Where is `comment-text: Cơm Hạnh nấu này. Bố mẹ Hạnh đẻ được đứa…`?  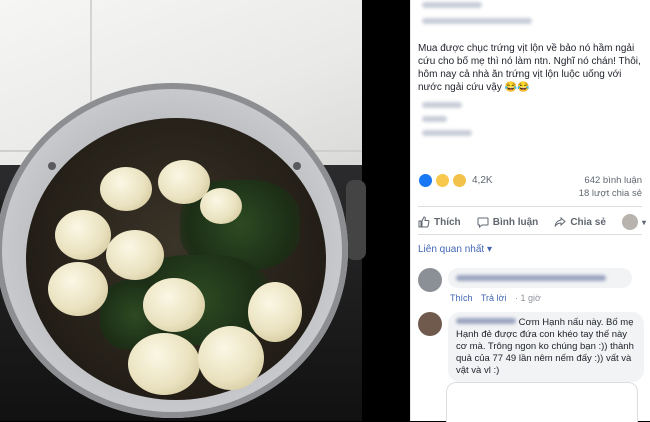 comment-text: Cơm Hạnh nấu này. Bố mẹ Hạnh đẻ được đứa… is located at coordinates (545, 346).